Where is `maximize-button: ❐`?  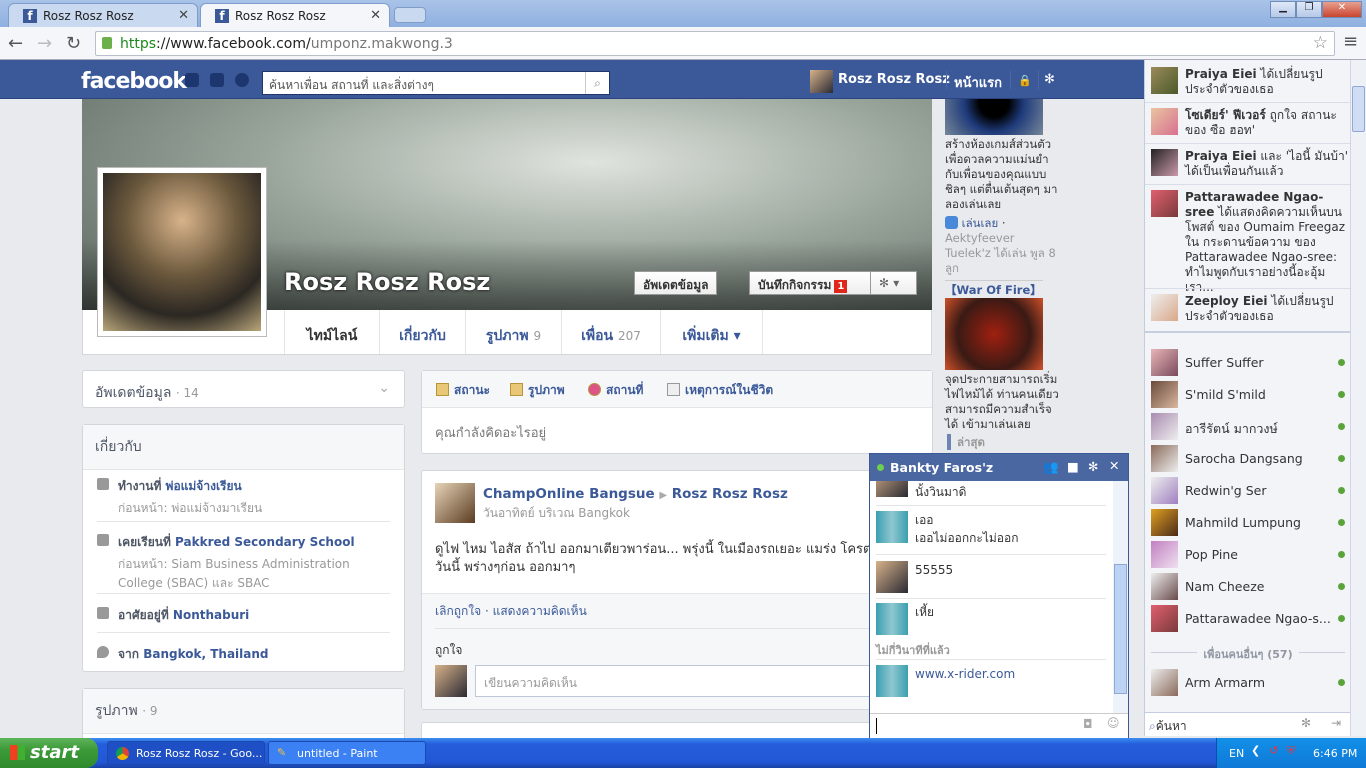 maximize-button: ❐ is located at coordinates (1309, 9).